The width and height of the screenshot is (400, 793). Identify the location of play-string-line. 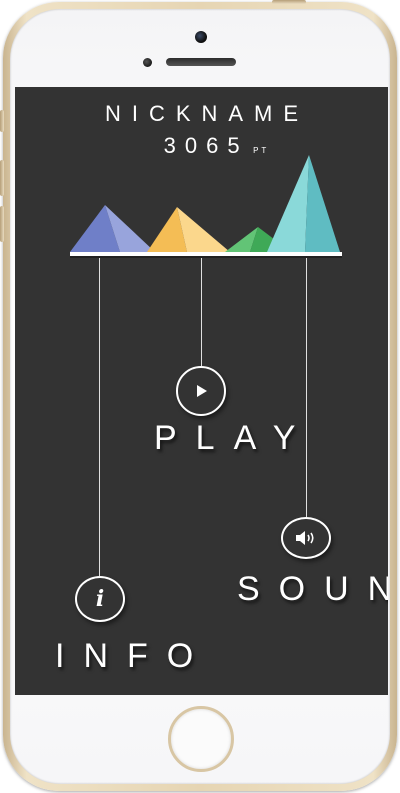
(201, 312).